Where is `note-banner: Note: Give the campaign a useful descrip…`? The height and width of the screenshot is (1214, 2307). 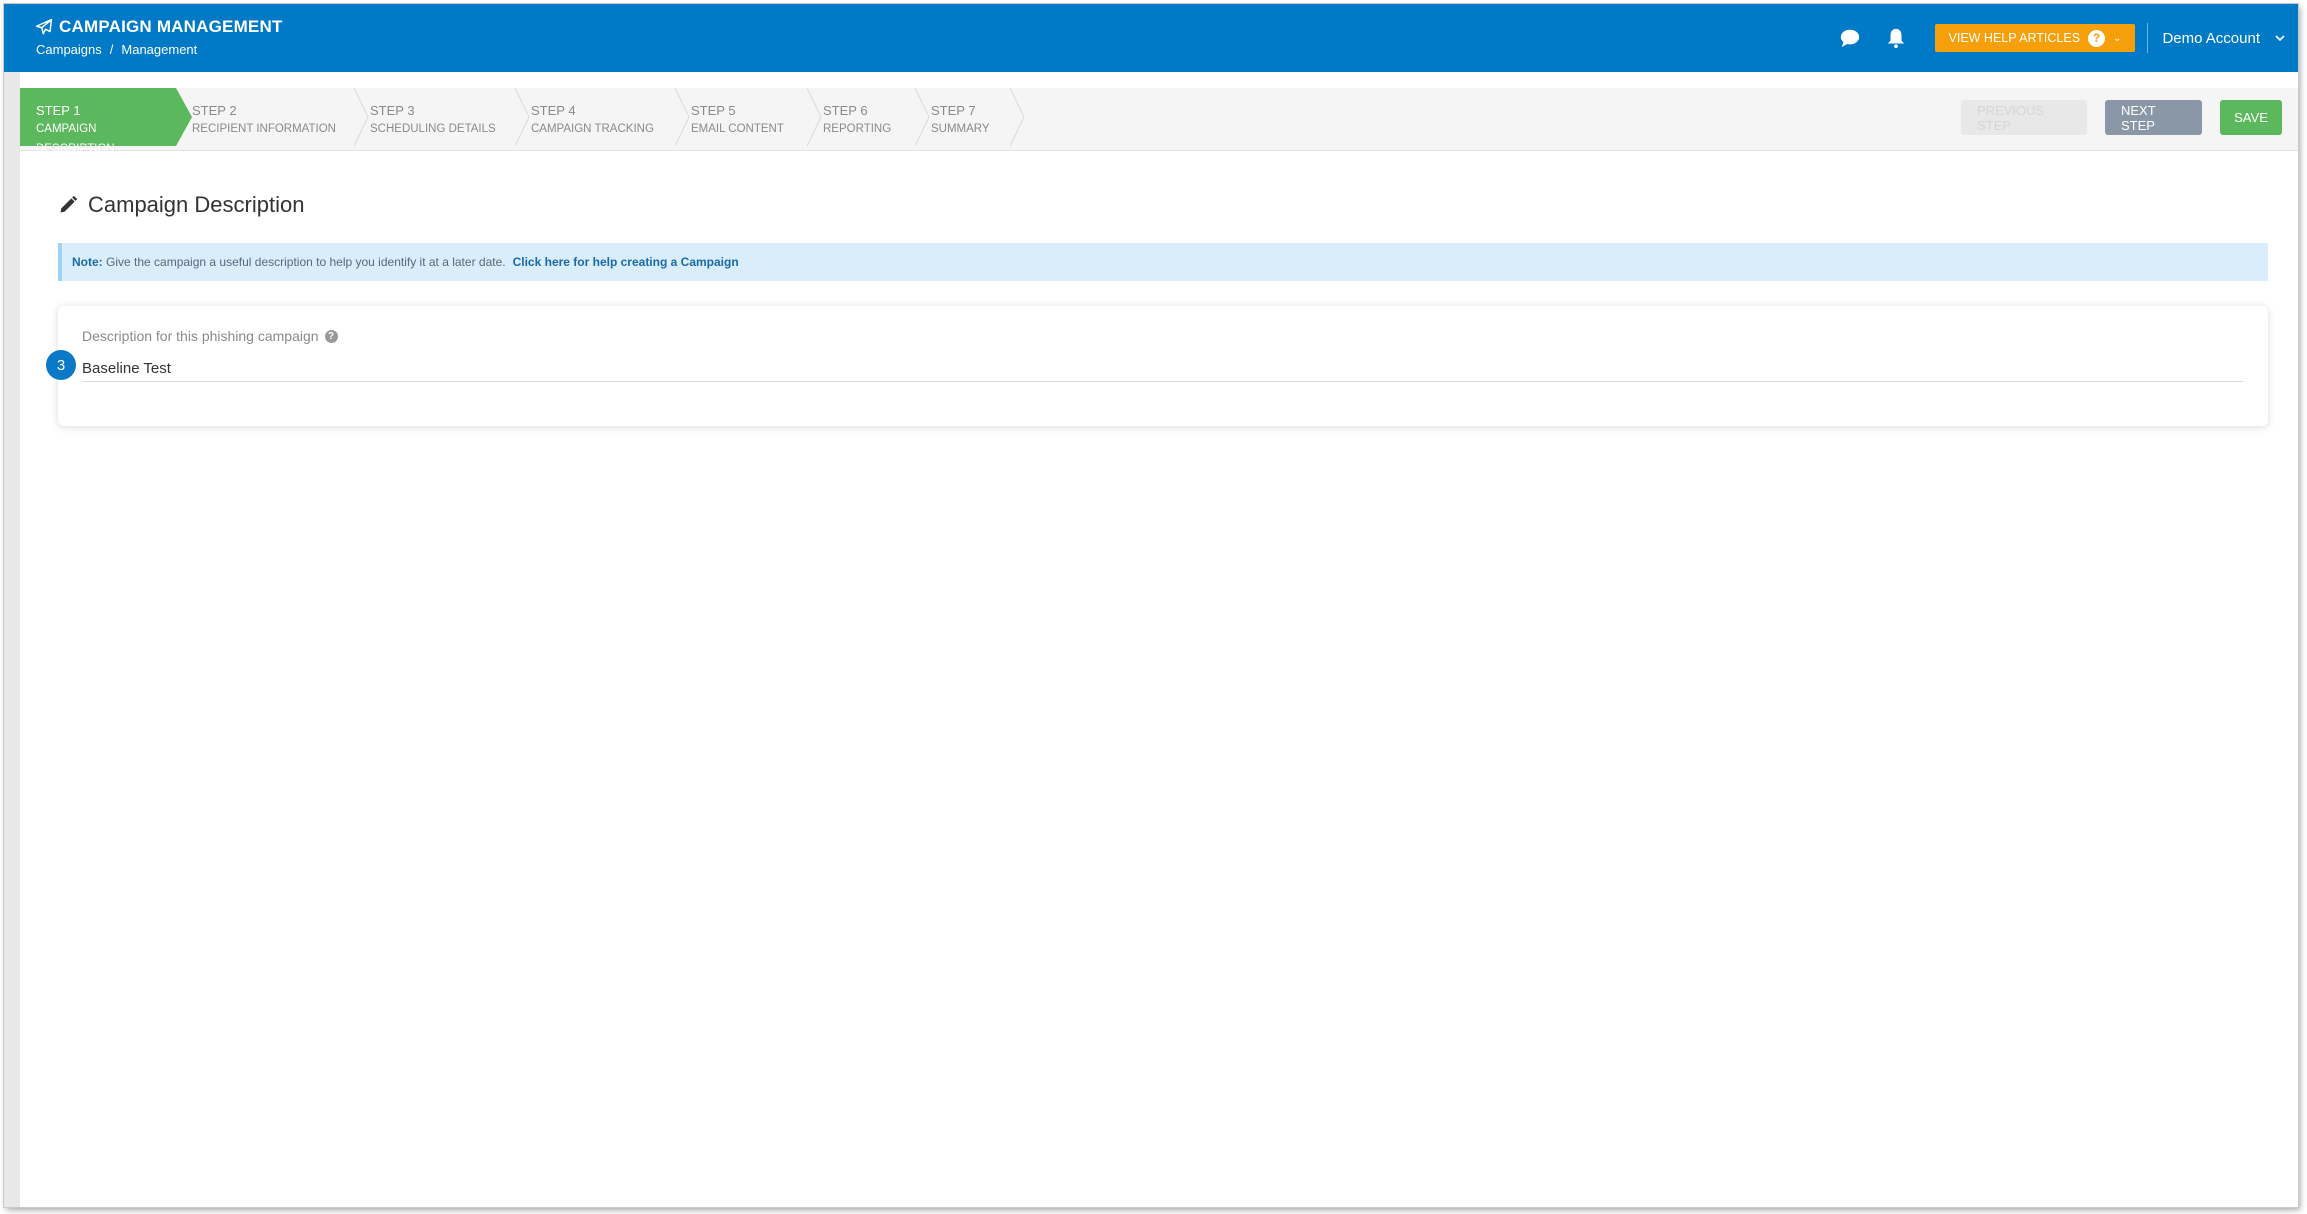 note-banner: Note: Give the campaign a useful descrip… is located at coordinates (1163, 262).